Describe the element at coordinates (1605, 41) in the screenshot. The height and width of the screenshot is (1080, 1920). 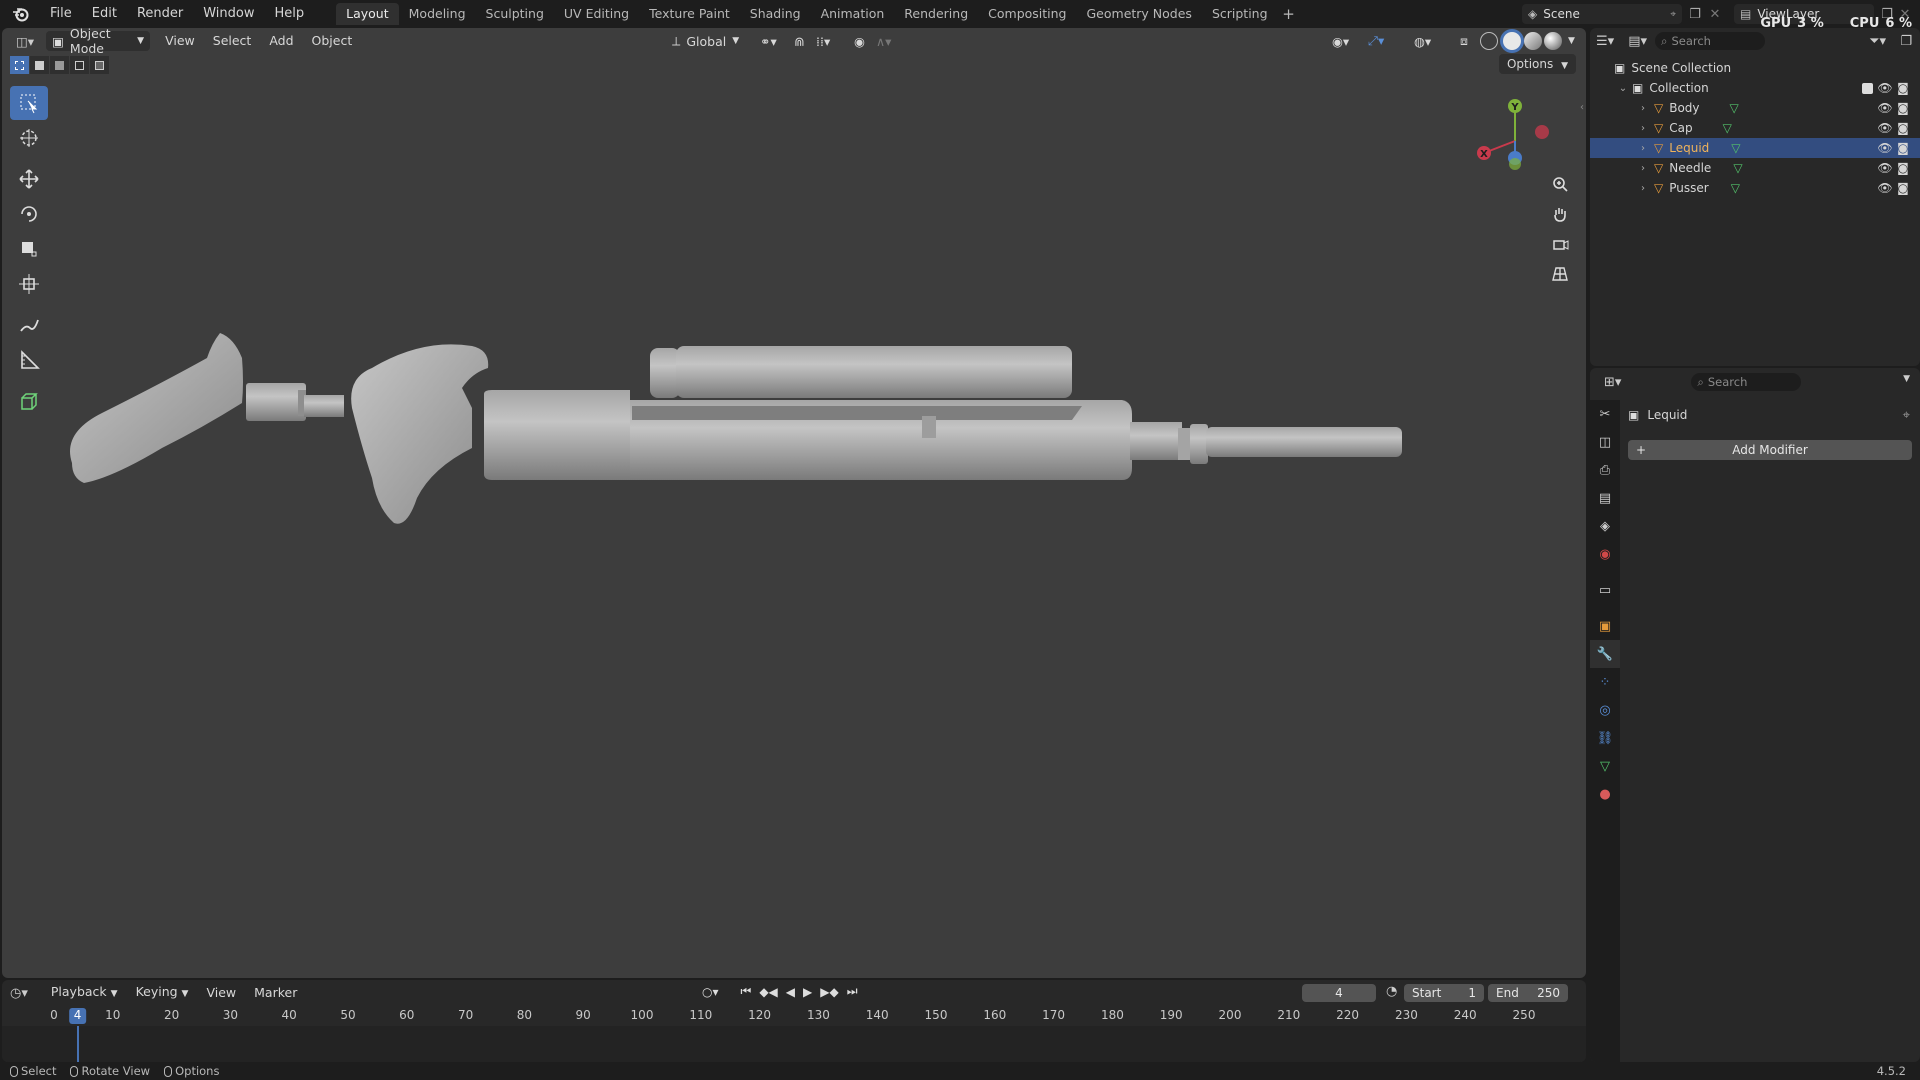
I see `outliner-editor-icon: ☰▾` at that location.